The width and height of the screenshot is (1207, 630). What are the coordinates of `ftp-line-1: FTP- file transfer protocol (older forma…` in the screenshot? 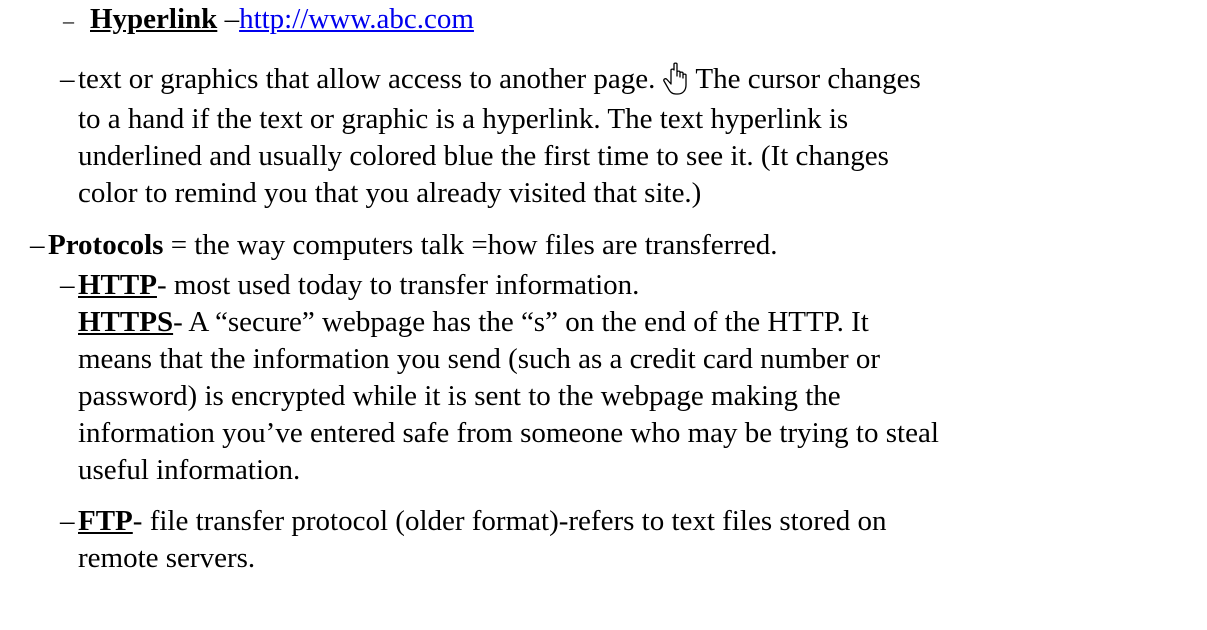 It's located at (482, 521).